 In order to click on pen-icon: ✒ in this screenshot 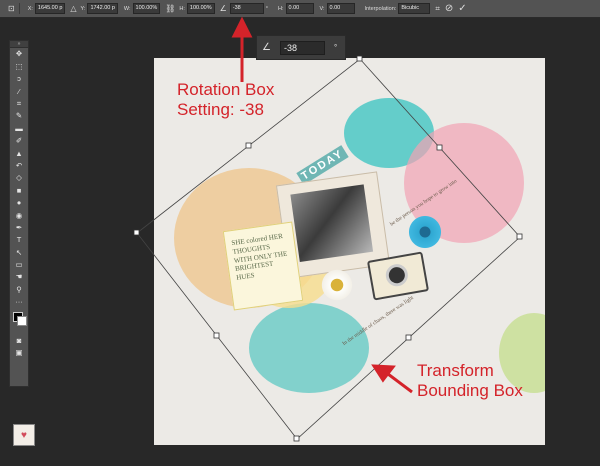, I will do `click(19, 227)`.